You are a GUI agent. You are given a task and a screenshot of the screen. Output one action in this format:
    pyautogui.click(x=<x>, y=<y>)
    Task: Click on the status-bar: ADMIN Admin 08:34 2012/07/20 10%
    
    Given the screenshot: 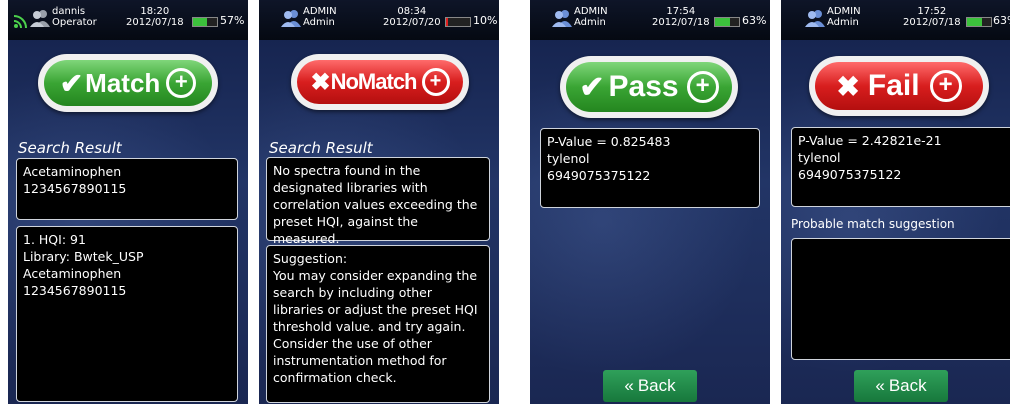 What is the action you would take?
    pyautogui.click(x=379, y=20)
    